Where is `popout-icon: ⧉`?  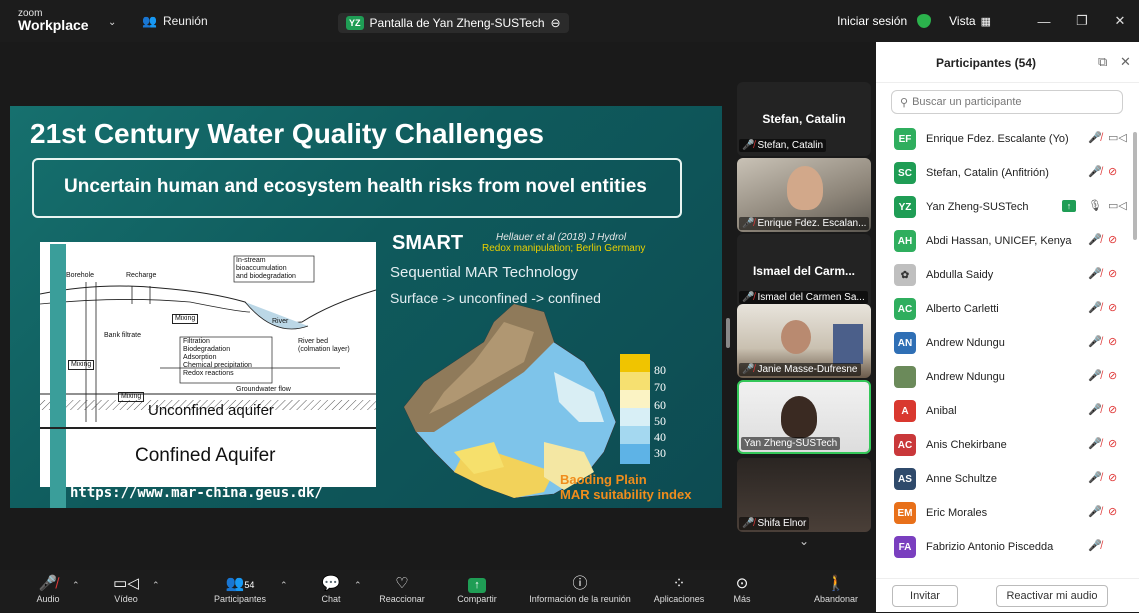 popout-icon: ⧉ is located at coordinates (1102, 62).